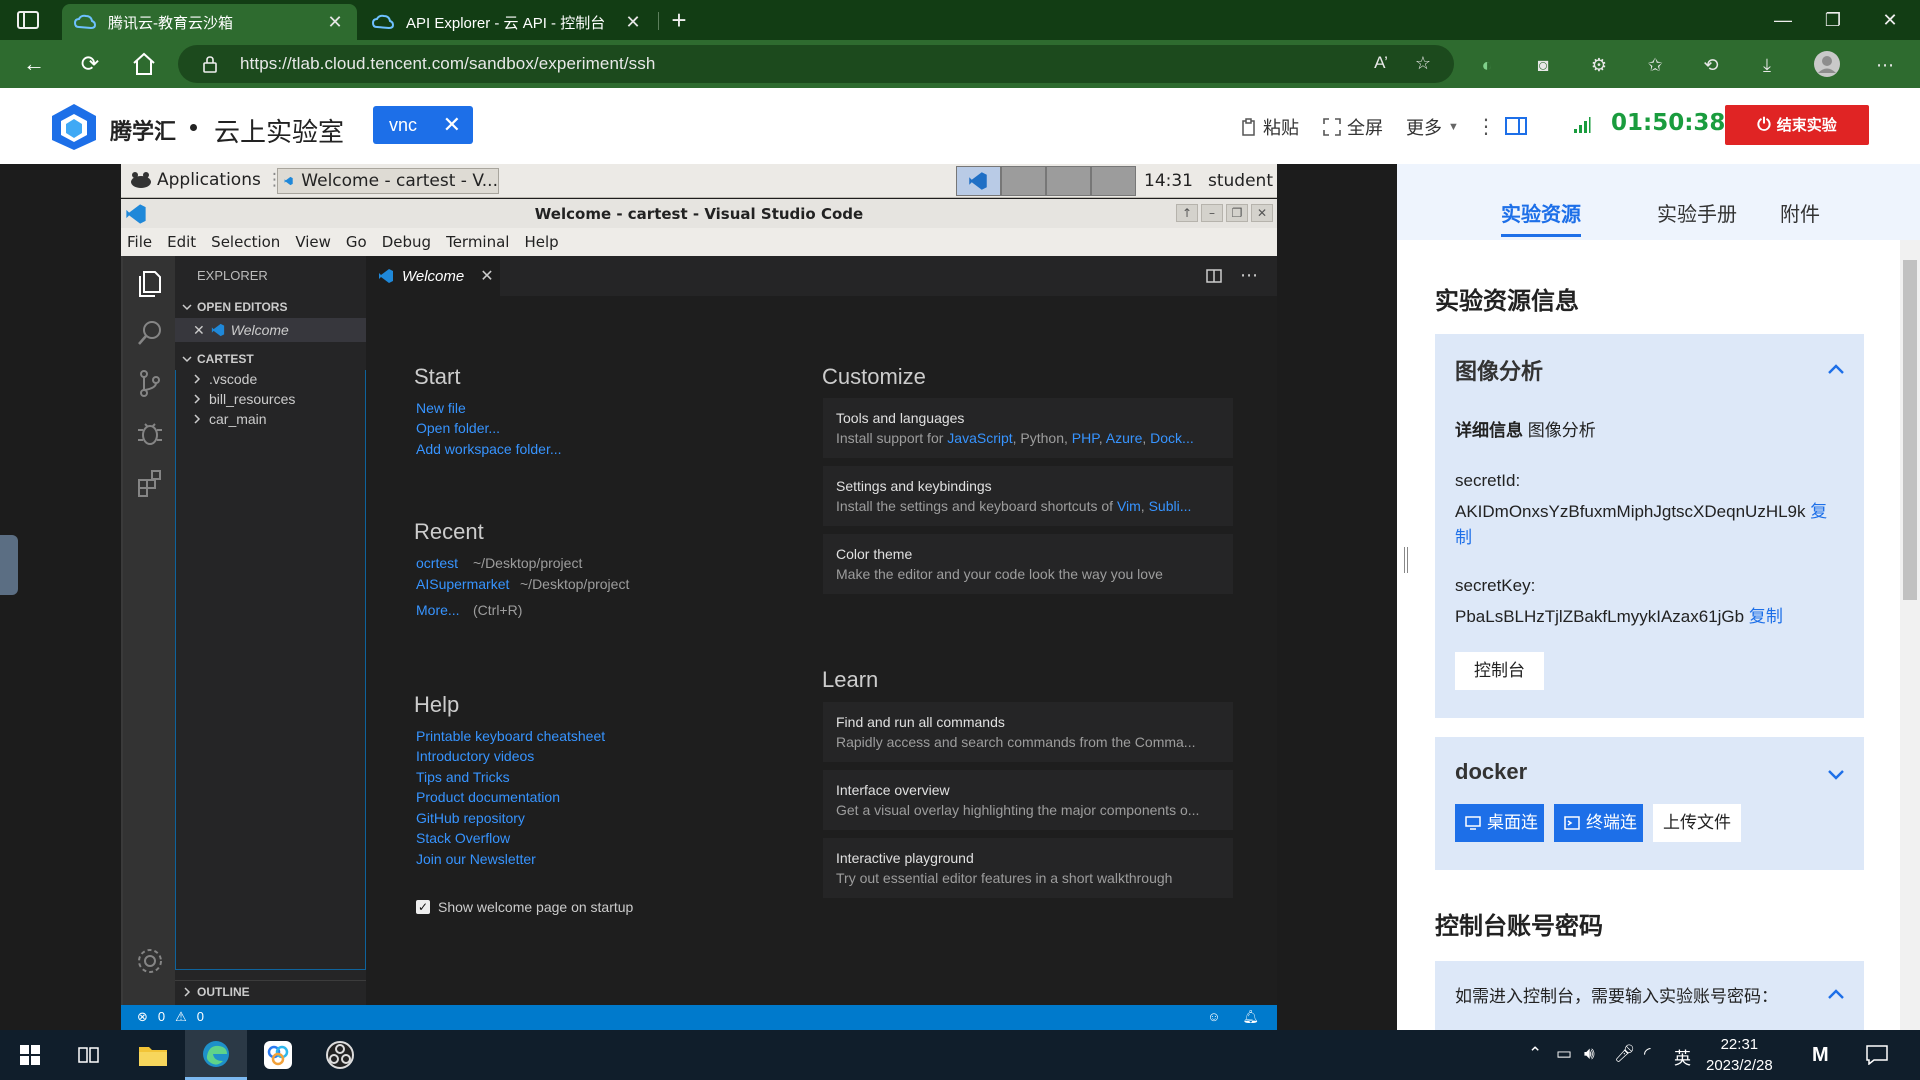 The image size is (1920, 1080). Describe the element at coordinates (270, 419) in the screenshot. I see `tree-item: car_main` at that location.